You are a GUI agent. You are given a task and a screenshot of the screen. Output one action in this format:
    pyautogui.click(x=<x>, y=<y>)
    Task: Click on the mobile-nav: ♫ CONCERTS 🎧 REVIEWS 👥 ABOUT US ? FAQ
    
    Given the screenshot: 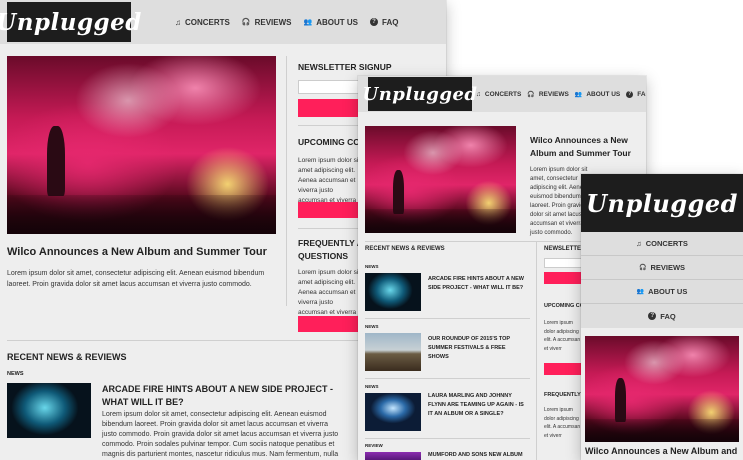 What is the action you would take?
    pyautogui.click(x=662, y=280)
    